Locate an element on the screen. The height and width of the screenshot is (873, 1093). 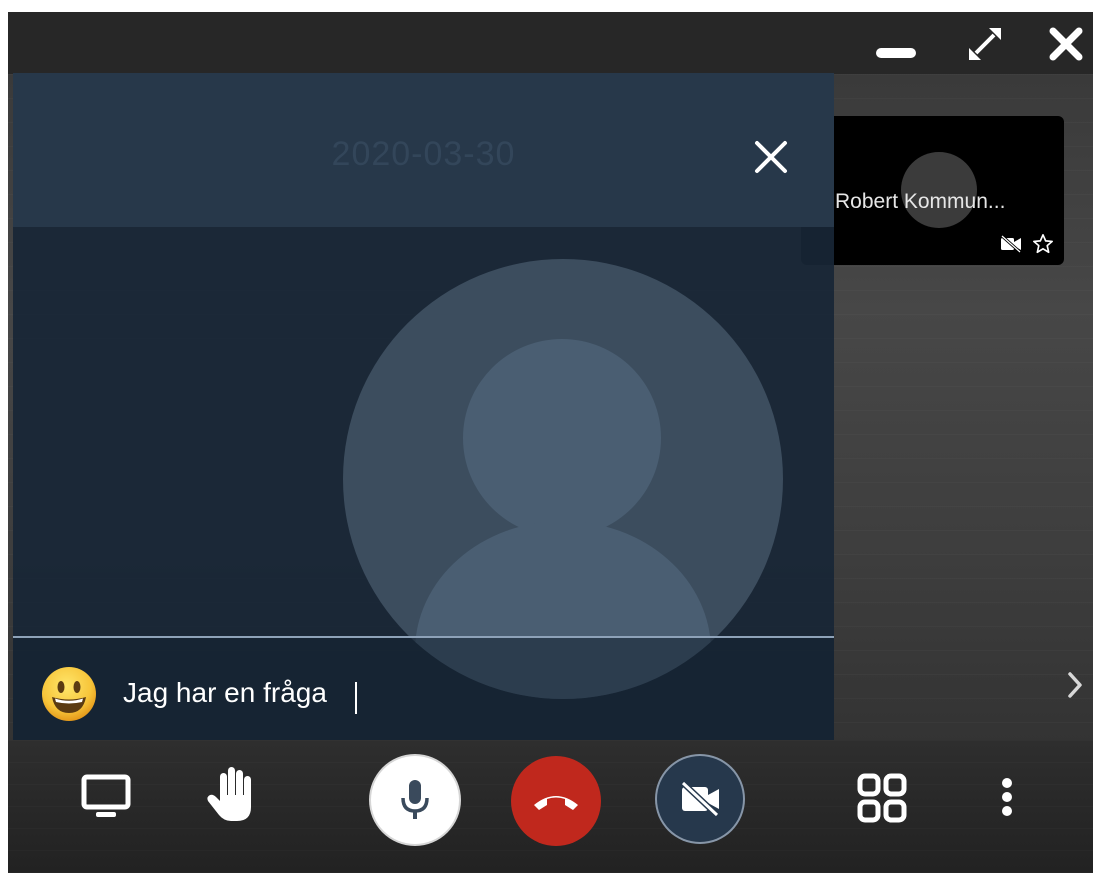
close-window-button is located at coordinates (1068, 44).